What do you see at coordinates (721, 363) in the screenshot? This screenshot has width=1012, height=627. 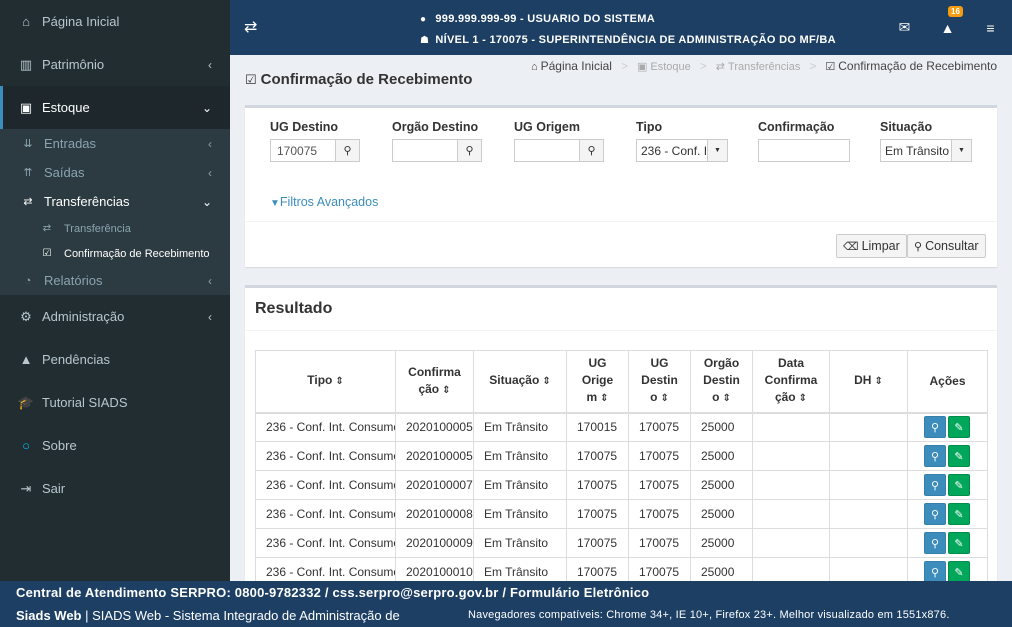 I see `column-header-label: Orgão` at bounding box center [721, 363].